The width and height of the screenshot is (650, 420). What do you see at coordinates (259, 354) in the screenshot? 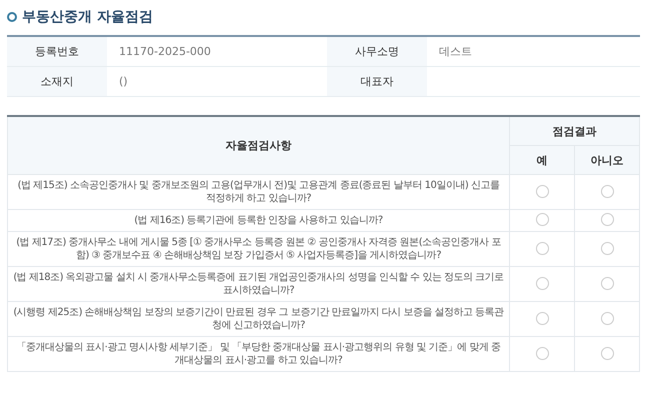
I see `checklist-question: 「중개대상물의 표시·광고 명시사항 세부기준」 및 「부당한 중개대상물 표시·광고행위의 유형 및 기준」에 맞게 중개대상물의 표시·광고를 하고 있습니까?` at bounding box center [259, 354].